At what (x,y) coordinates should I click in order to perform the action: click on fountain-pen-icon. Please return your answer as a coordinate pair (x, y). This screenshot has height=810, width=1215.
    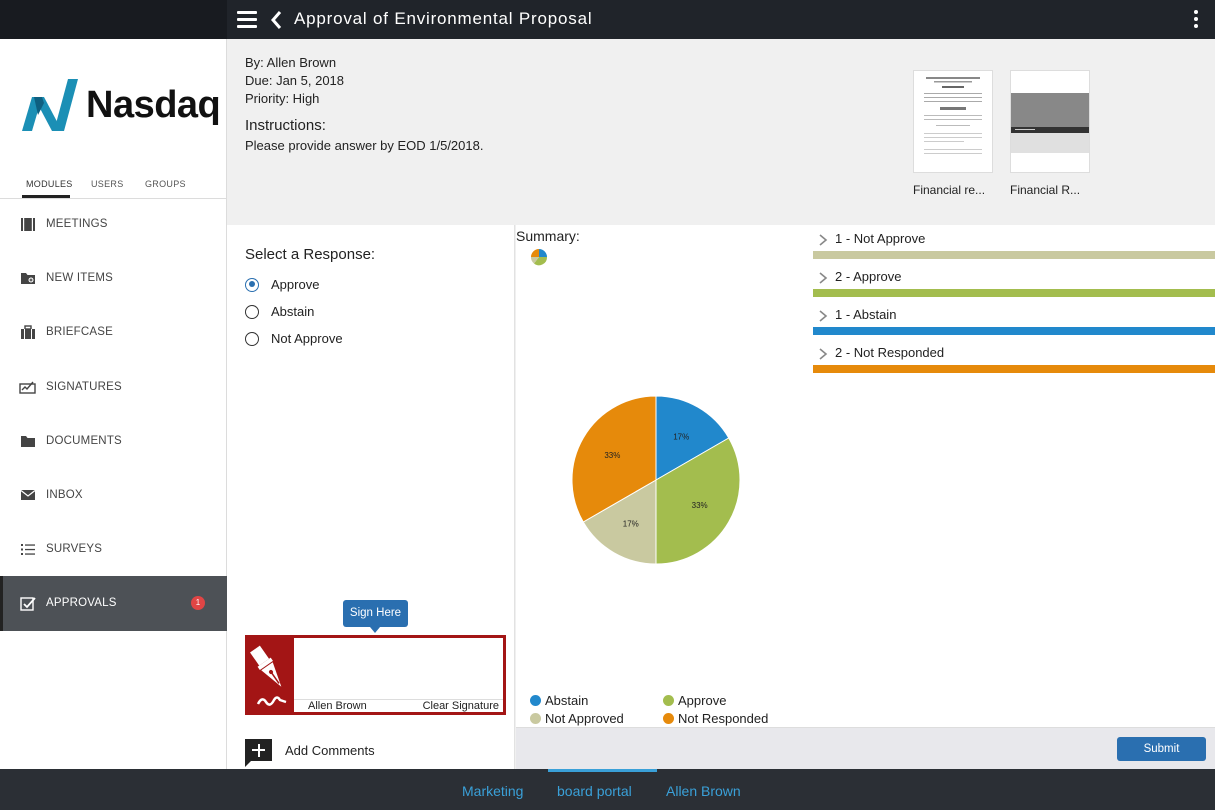
    Looking at the image, I should click on (271, 675).